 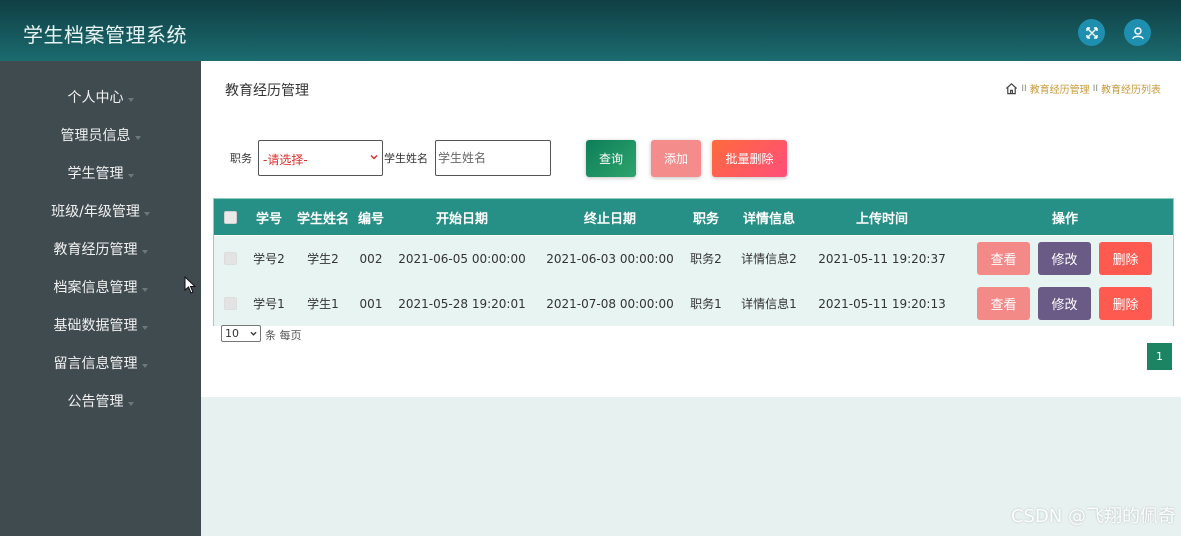 What do you see at coordinates (269, 259) in the screenshot?
I see `cell-student-no: 学号2` at bounding box center [269, 259].